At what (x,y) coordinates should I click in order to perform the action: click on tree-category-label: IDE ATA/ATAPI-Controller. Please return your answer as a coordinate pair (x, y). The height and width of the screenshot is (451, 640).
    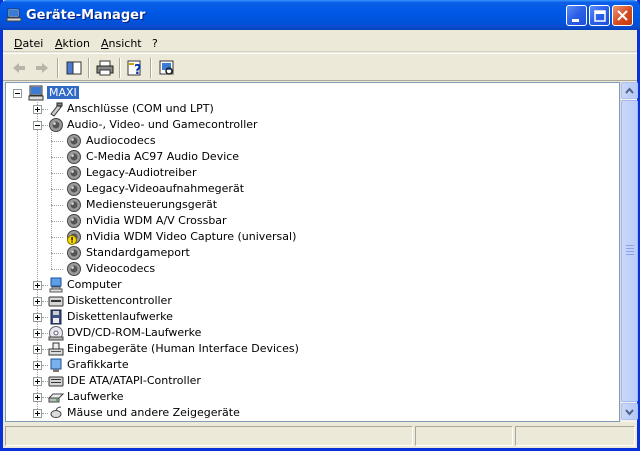
    Looking at the image, I should click on (134, 380).